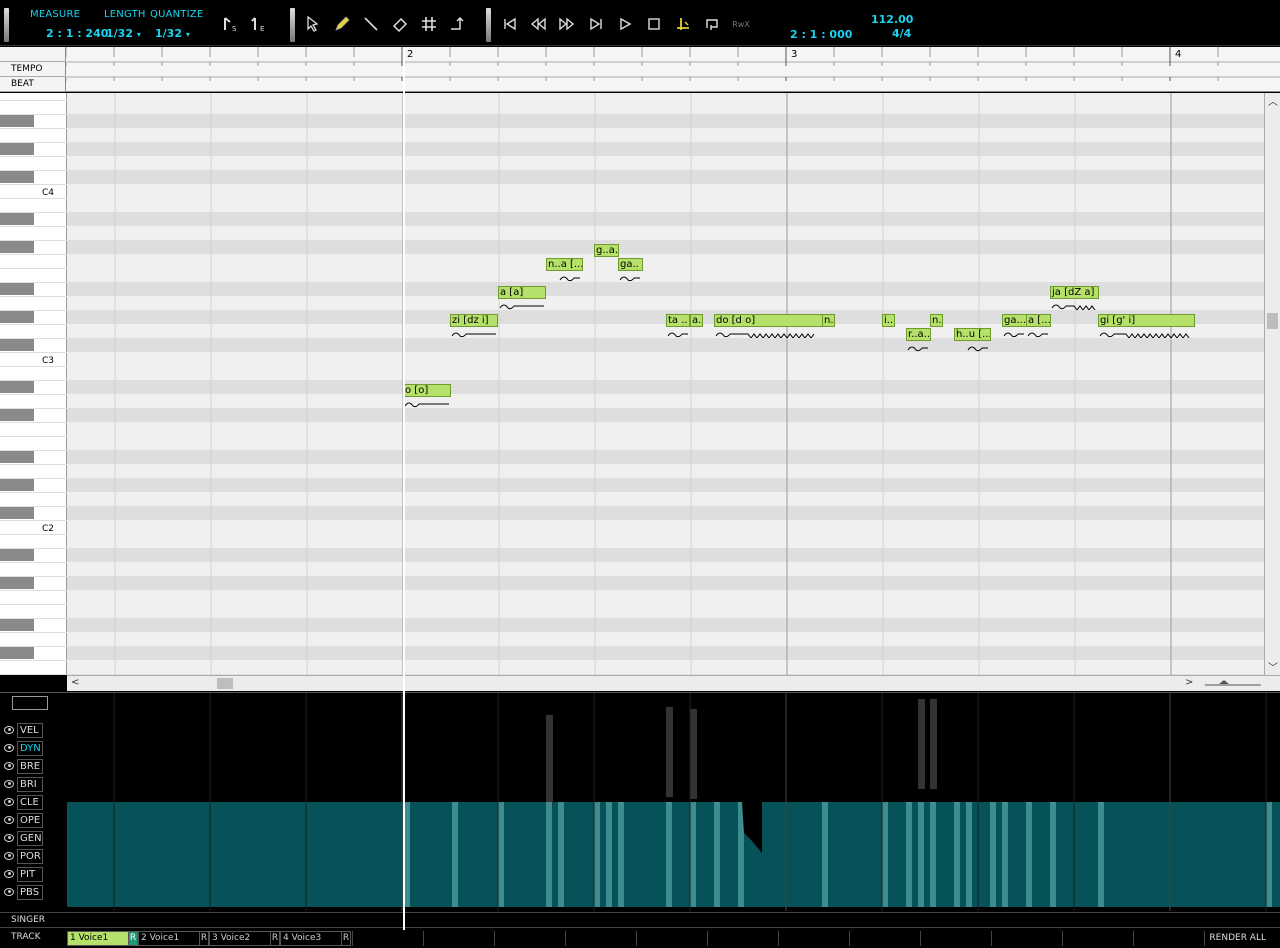 The width and height of the screenshot is (1280, 948). What do you see at coordinates (23, 838) in the screenshot?
I see `control-gen: GEN` at bounding box center [23, 838].